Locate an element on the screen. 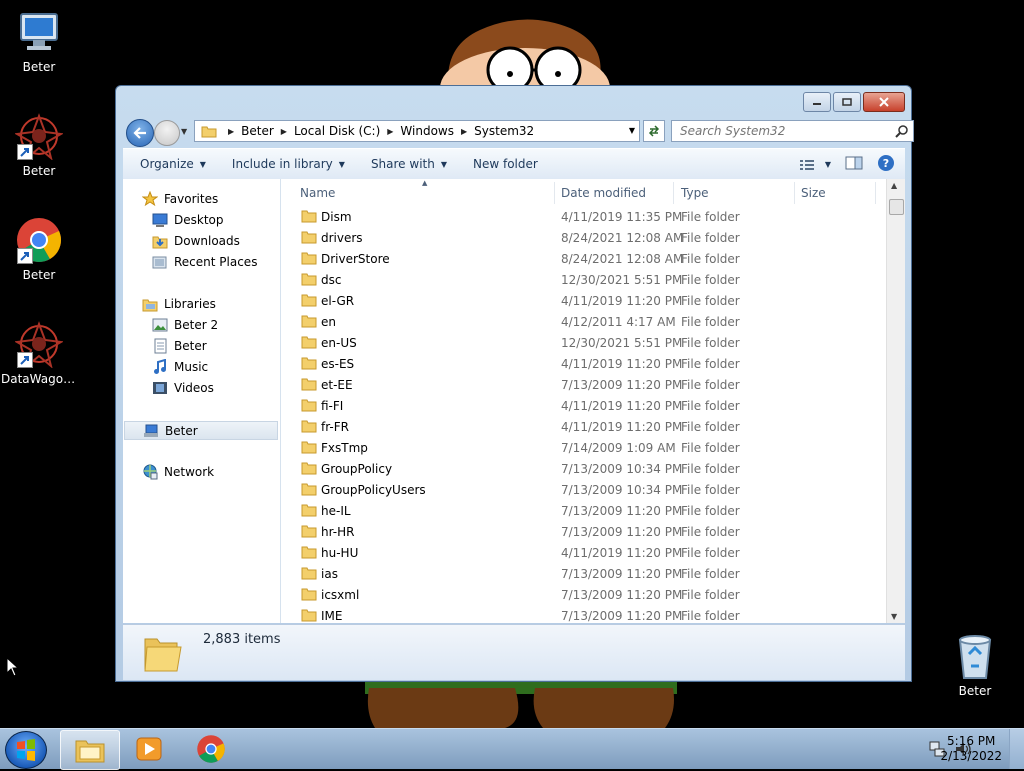  table-row: he-IL 7/13/2009 11:20 PM File folder is located at coordinates (584, 510).